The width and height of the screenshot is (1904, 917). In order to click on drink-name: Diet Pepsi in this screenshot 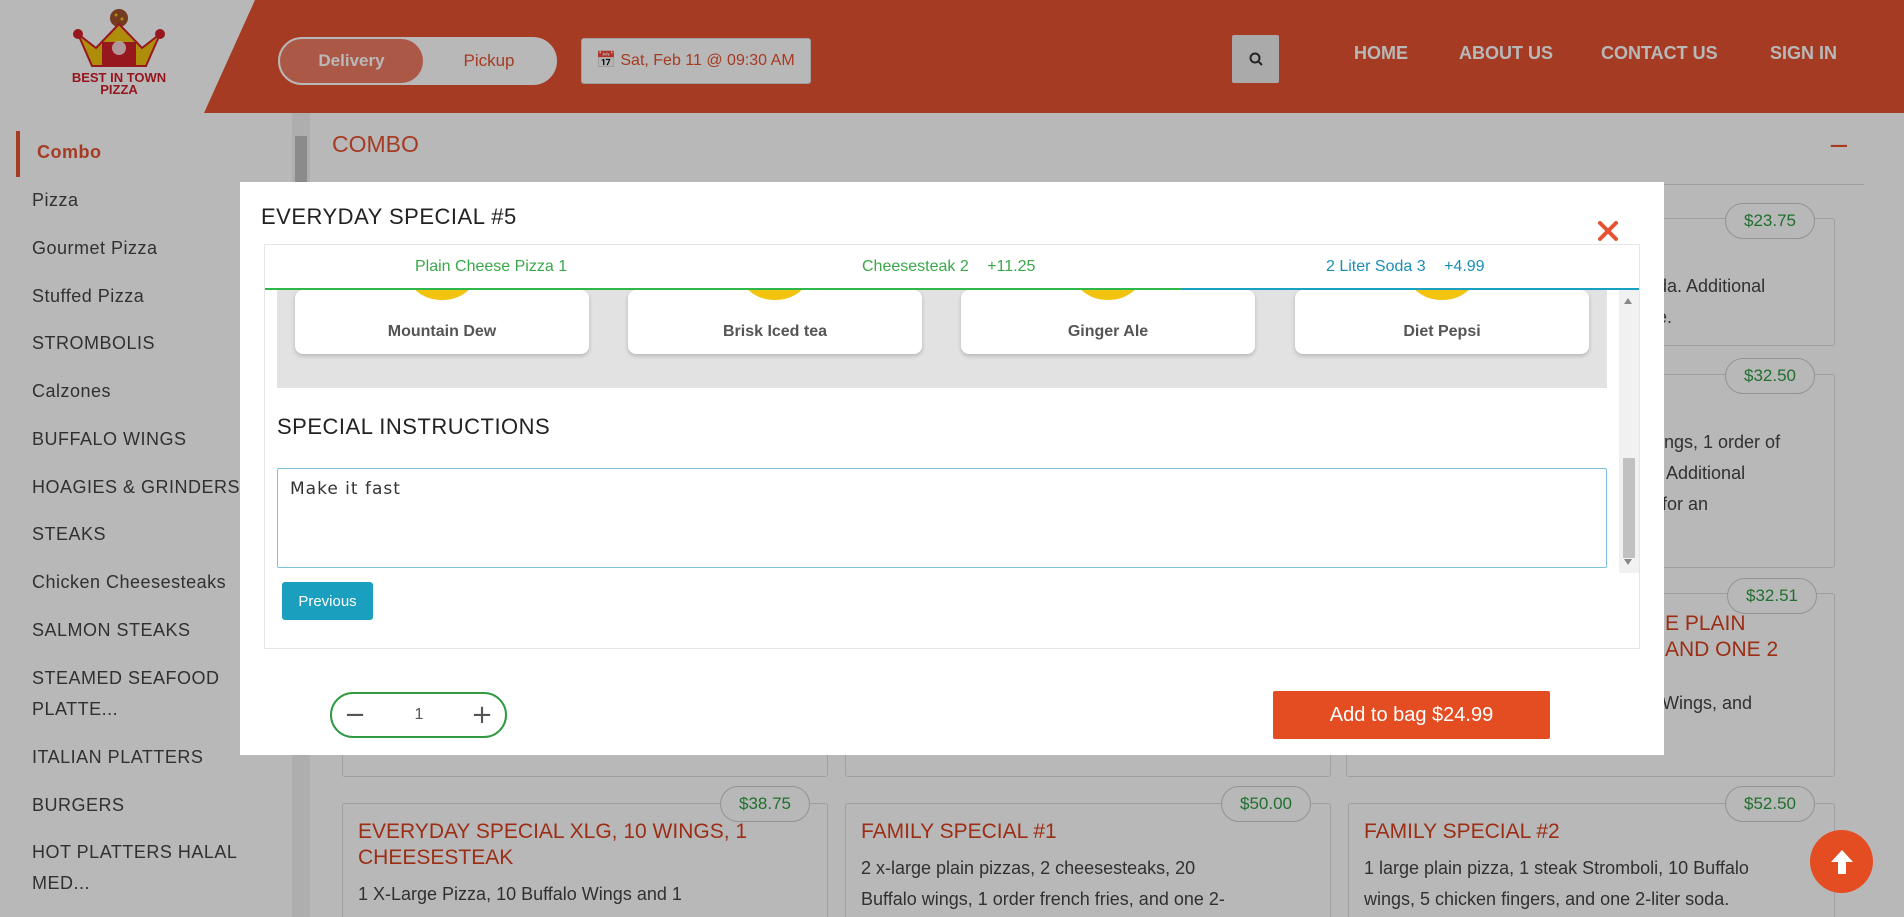, I will do `click(1442, 331)`.